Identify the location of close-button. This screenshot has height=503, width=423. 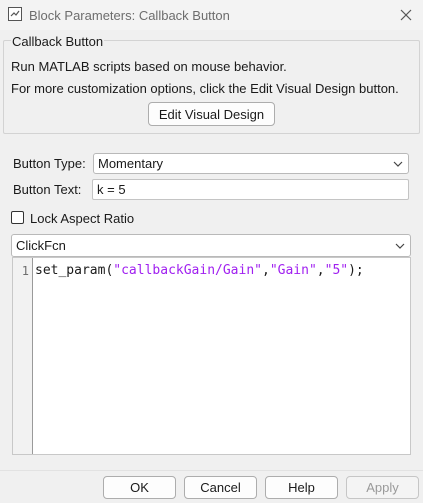
(406, 15).